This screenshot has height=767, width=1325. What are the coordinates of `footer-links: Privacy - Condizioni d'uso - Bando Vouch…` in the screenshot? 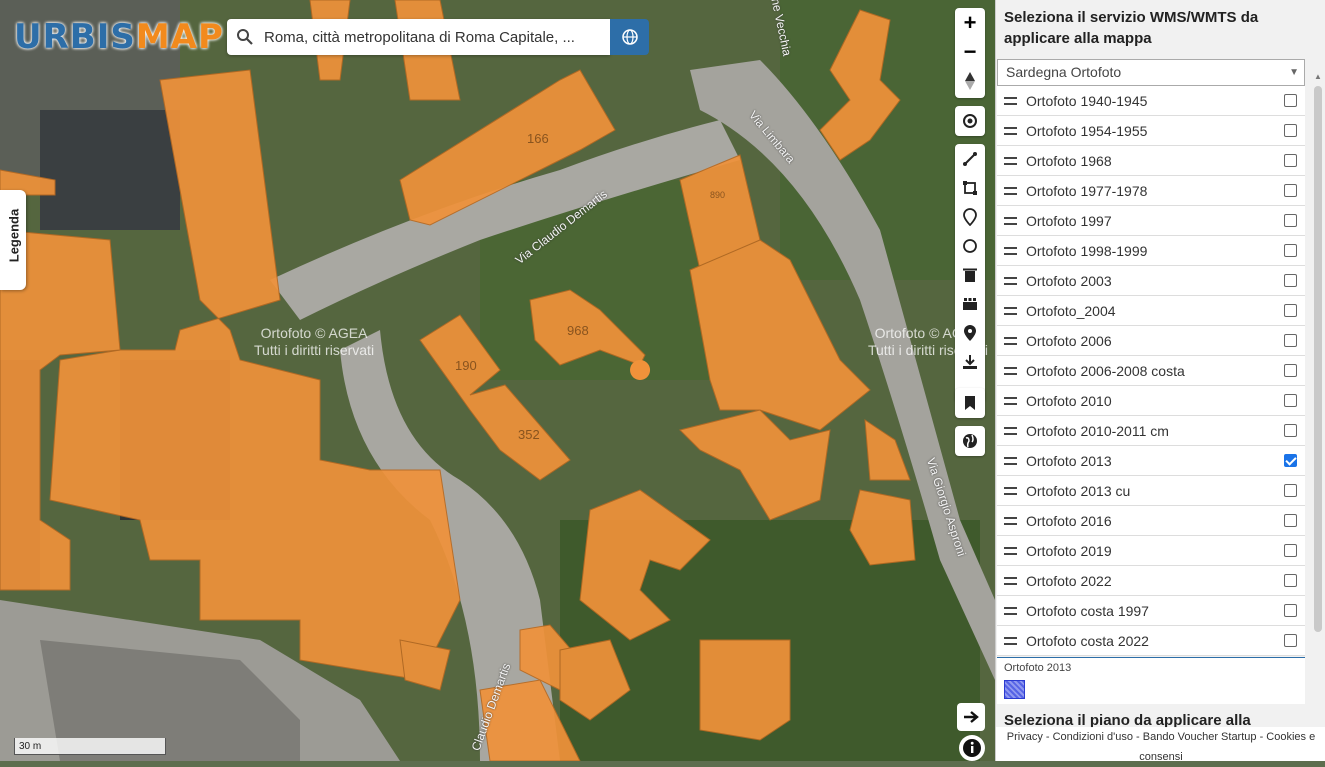 It's located at (1160, 745).